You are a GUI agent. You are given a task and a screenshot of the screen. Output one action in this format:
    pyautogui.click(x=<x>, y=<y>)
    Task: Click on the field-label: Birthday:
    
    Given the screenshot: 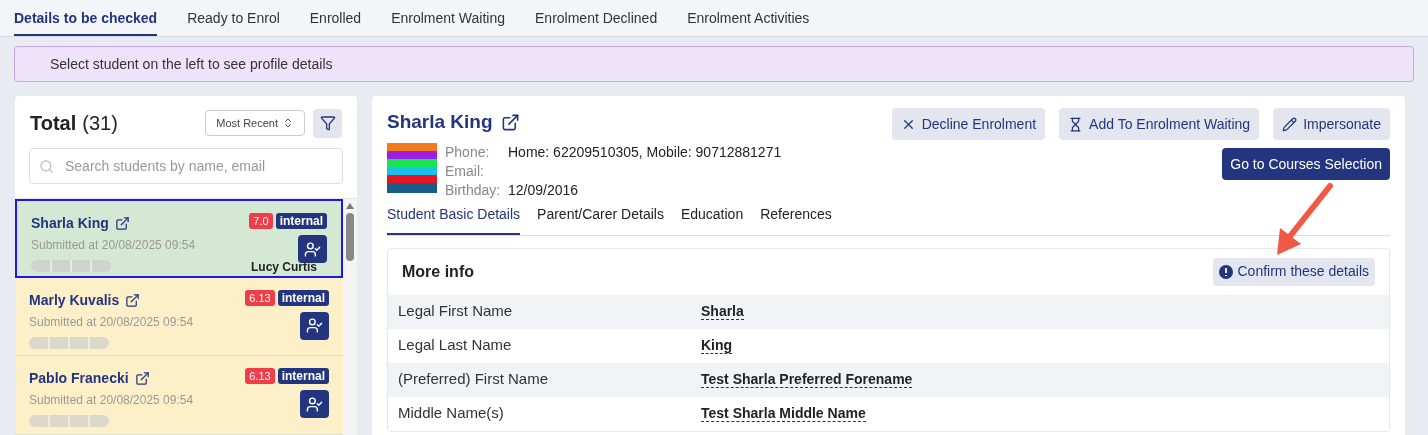 What is the action you would take?
    pyautogui.click(x=473, y=190)
    